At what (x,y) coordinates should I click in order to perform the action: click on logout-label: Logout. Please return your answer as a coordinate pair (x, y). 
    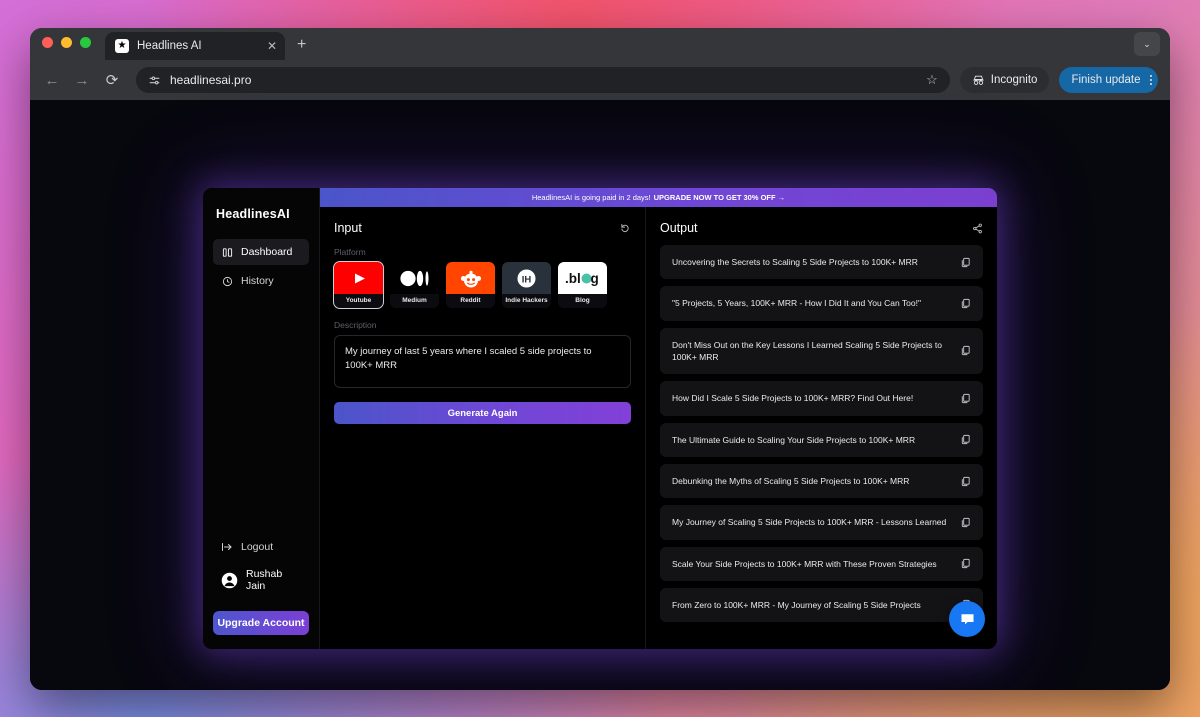
    Looking at the image, I should click on (257, 547).